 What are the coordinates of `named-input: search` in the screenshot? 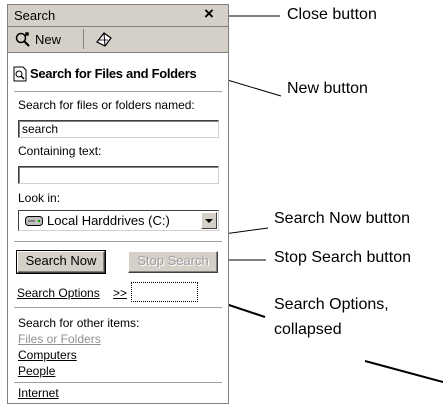 It's located at (118, 129).